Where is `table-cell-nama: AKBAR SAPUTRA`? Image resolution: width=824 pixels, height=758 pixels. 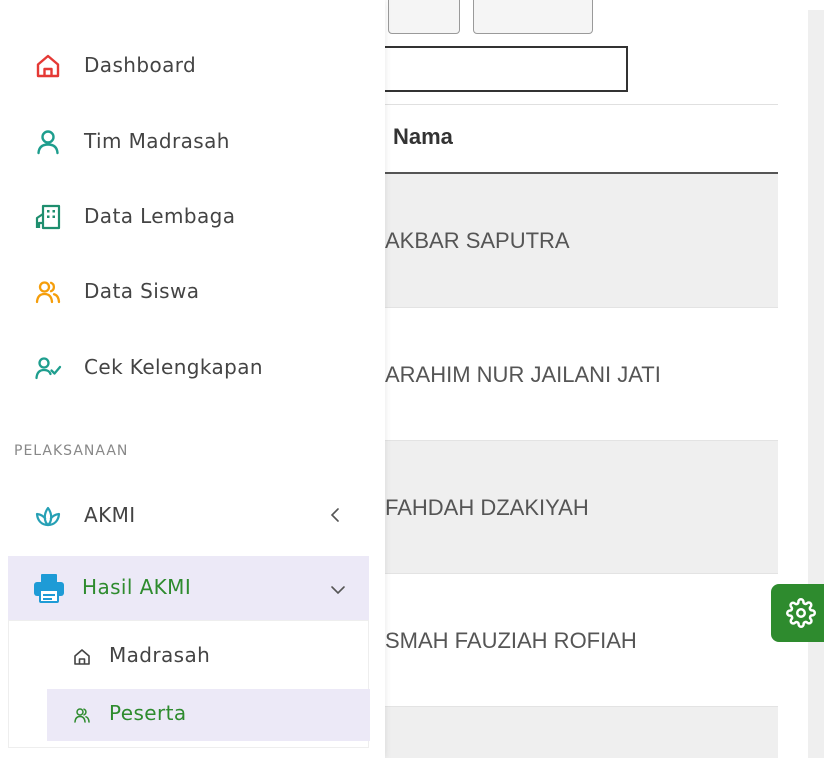
table-cell-nama: AKBAR SAPUTRA is located at coordinates (477, 240).